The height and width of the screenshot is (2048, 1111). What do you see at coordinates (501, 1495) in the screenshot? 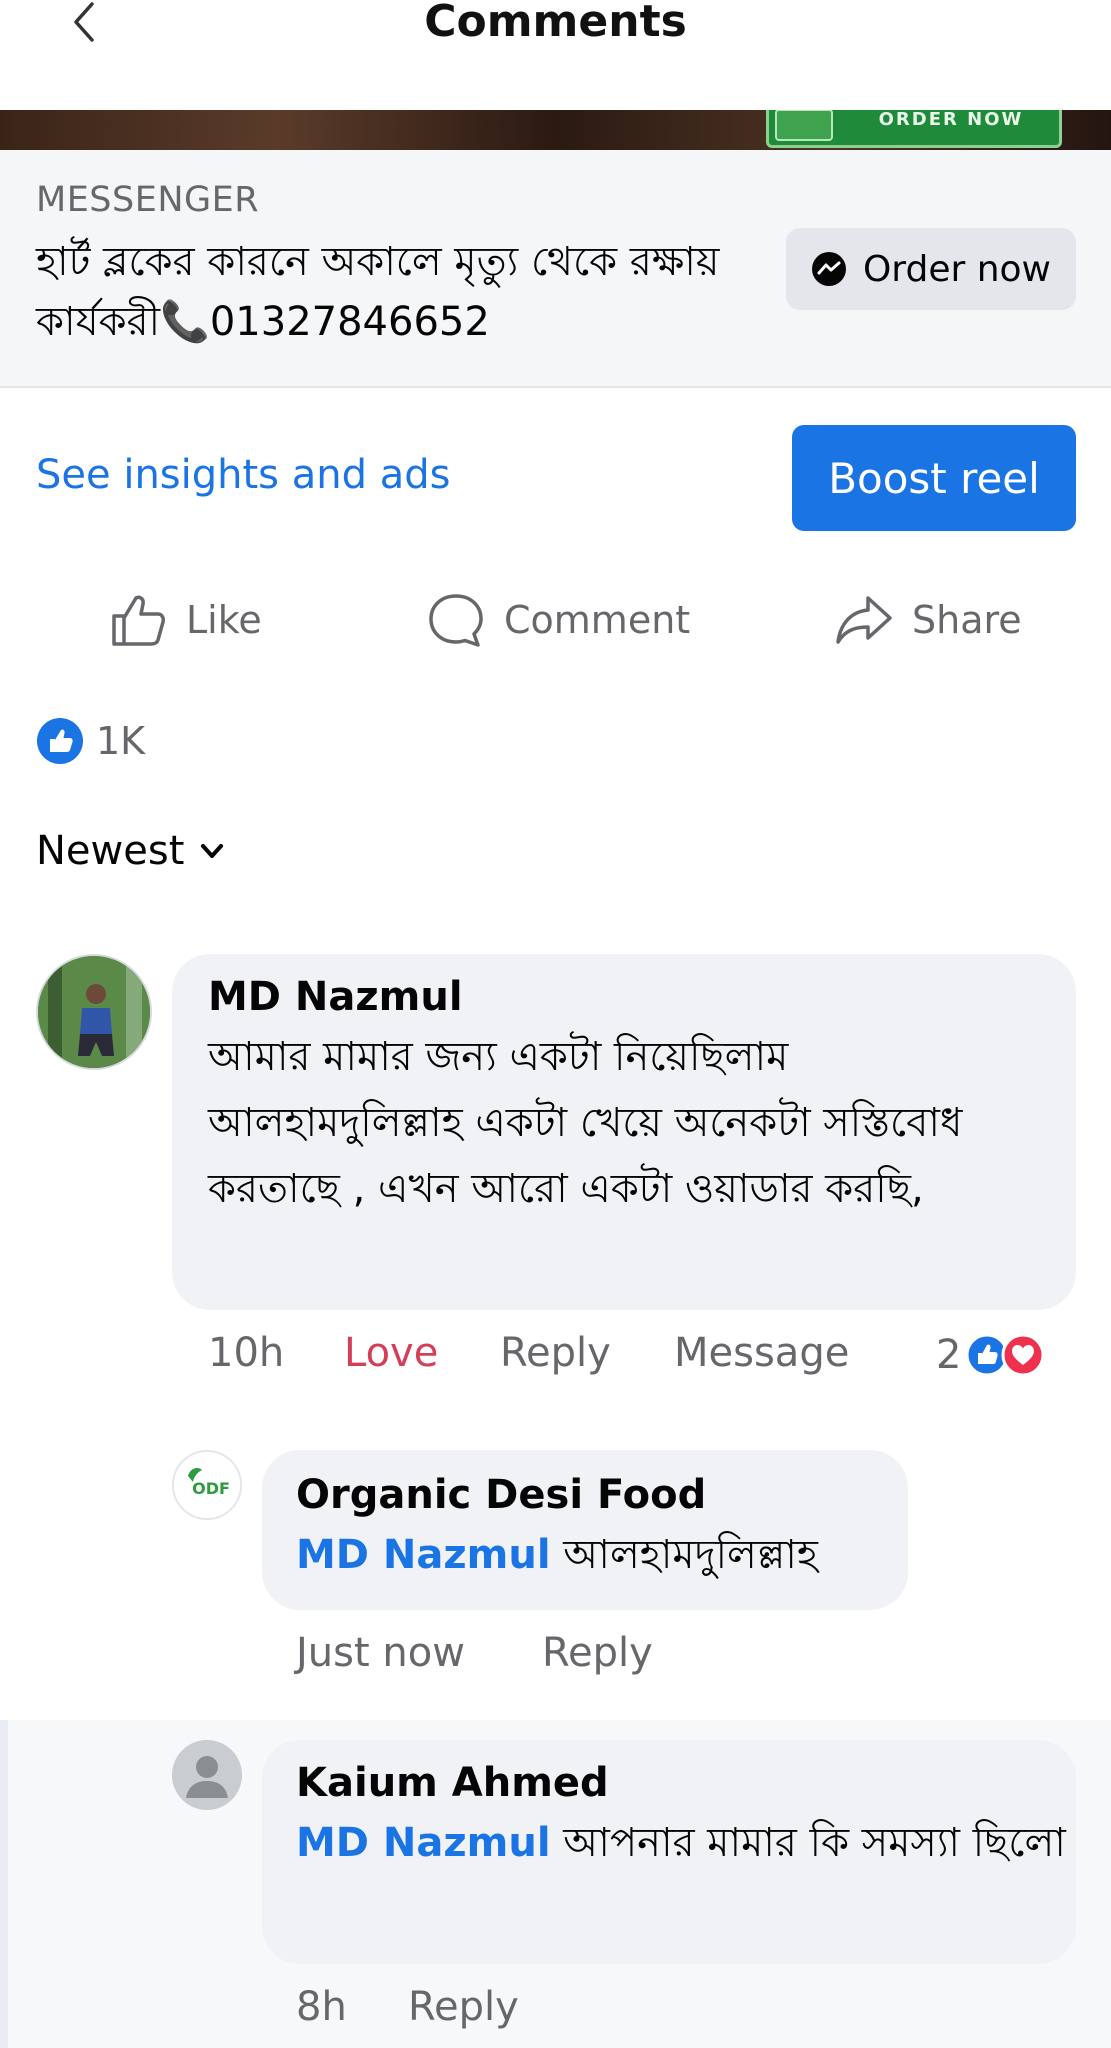
I see `reply-author: Organic Desi Food` at bounding box center [501, 1495].